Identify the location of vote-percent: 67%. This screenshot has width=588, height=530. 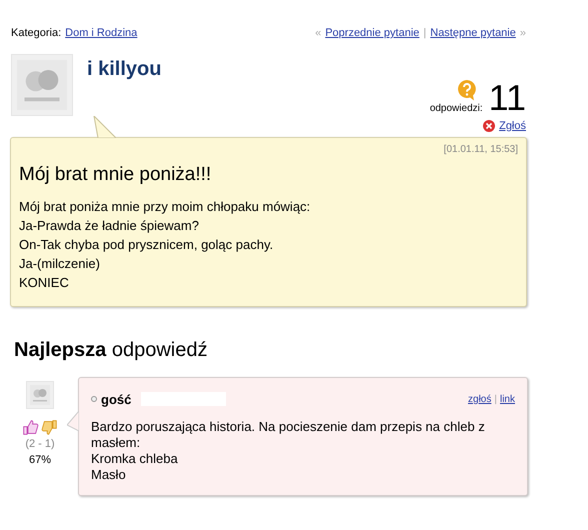
(40, 460).